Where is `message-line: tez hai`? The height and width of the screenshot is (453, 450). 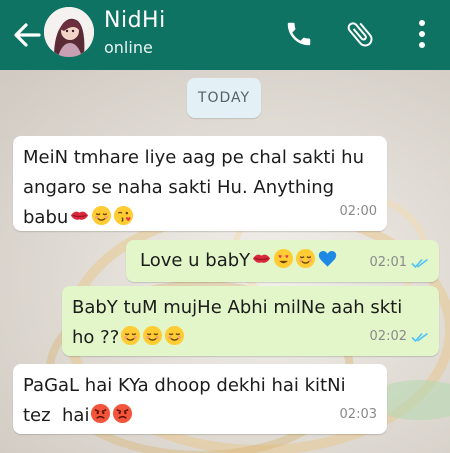
message-line: tez hai is located at coordinates (56, 415).